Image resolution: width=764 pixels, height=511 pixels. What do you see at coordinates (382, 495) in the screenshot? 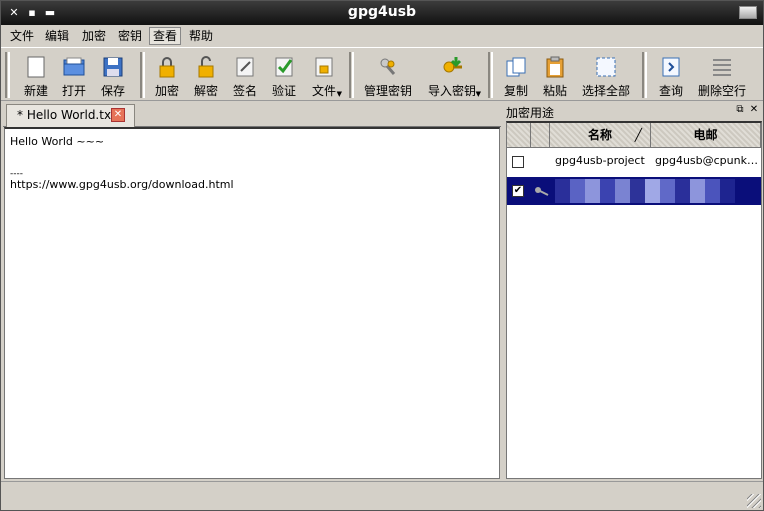
I see `status-bar` at bounding box center [382, 495].